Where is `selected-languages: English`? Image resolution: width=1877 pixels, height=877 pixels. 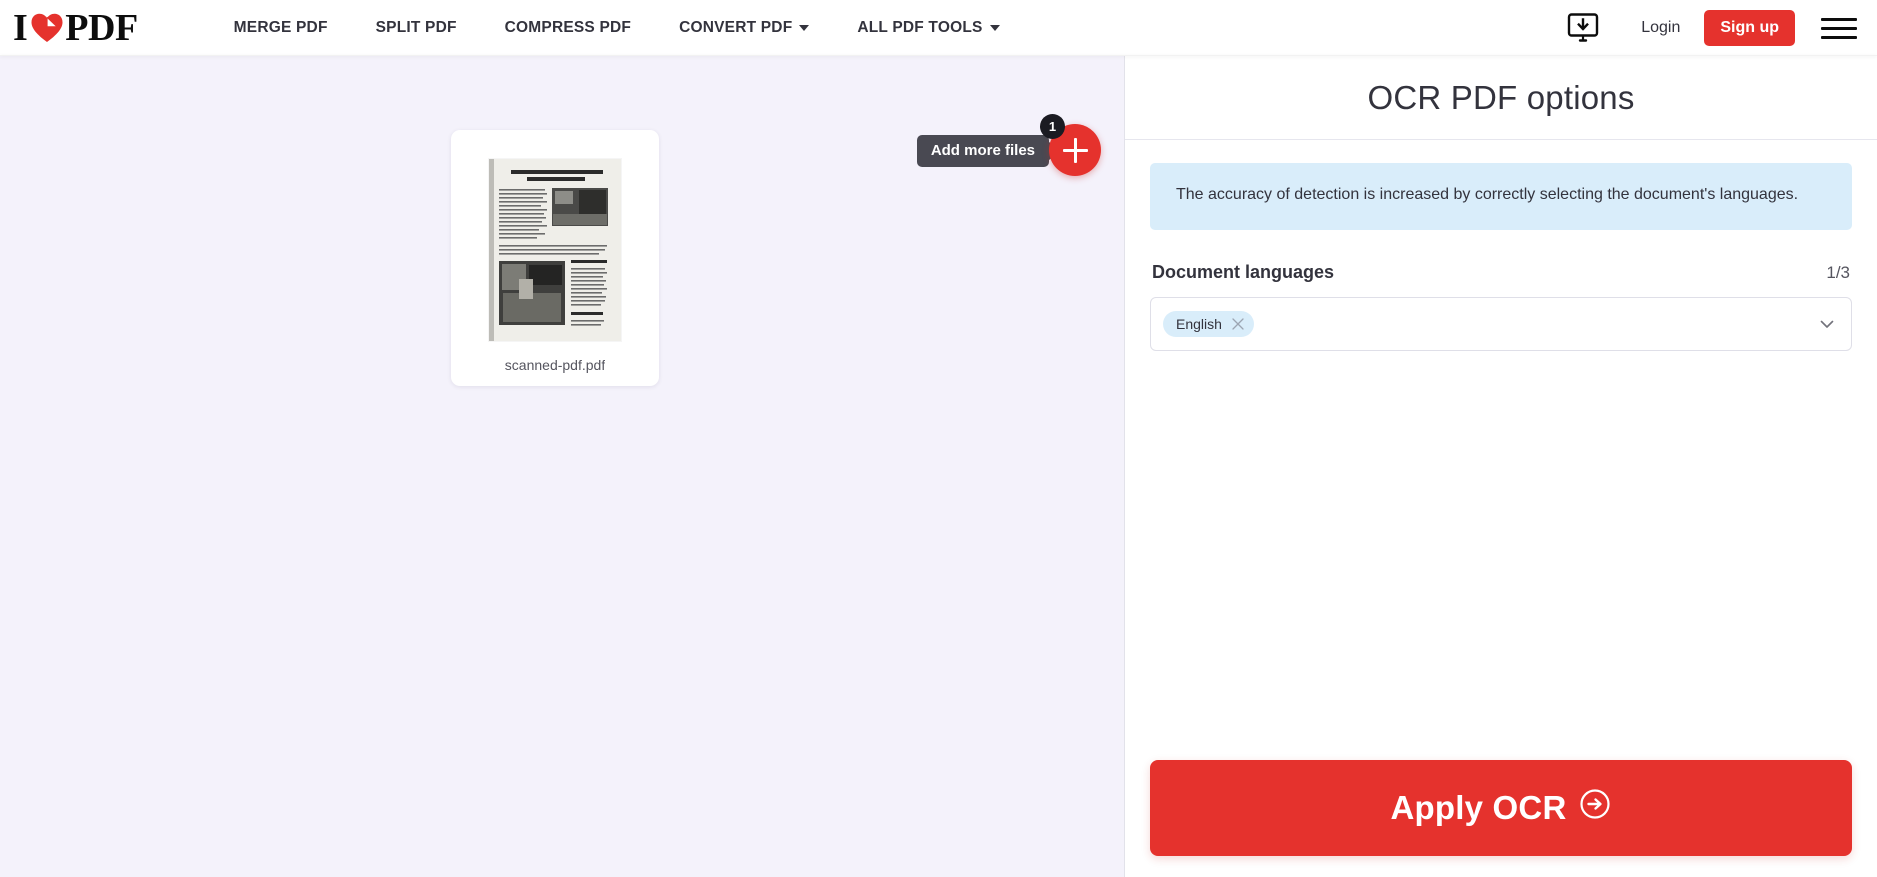 selected-languages: English is located at coordinates (1491, 323).